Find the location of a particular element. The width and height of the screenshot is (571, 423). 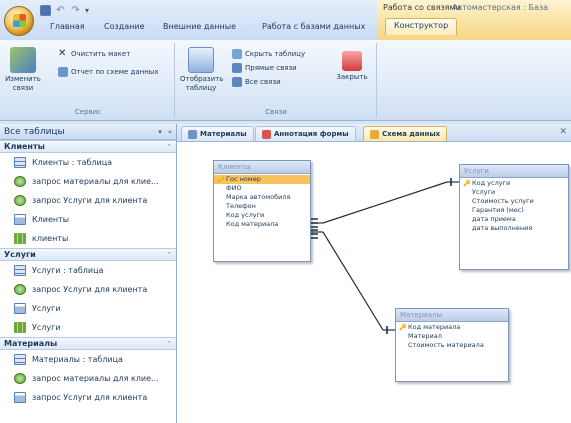

nav-collapse-icon: « is located at coordinates (170, 132).